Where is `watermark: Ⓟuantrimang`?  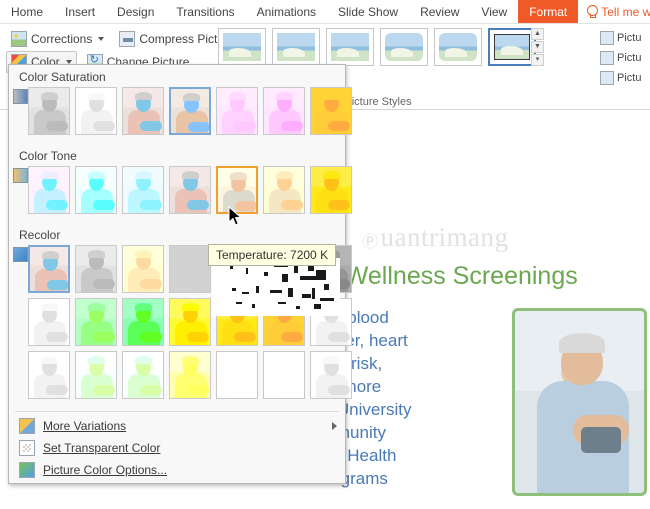 watermark: Ⓟuantrimang is located at coordinates (435, 237).